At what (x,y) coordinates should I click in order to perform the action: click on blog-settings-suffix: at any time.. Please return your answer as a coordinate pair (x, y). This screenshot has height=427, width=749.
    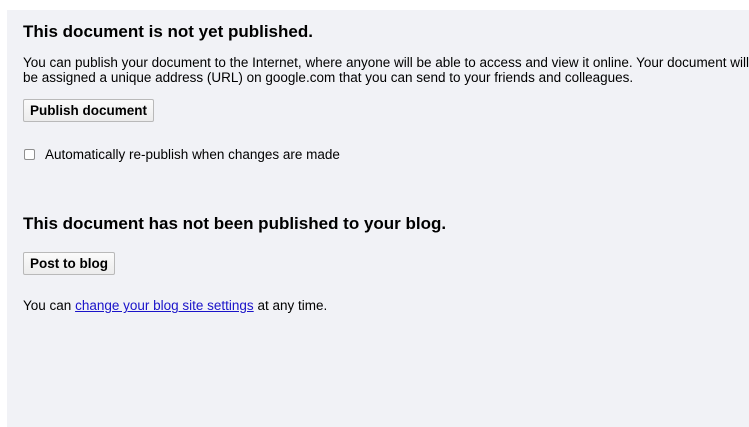
    Looking at the image, I should click on (290, 305).